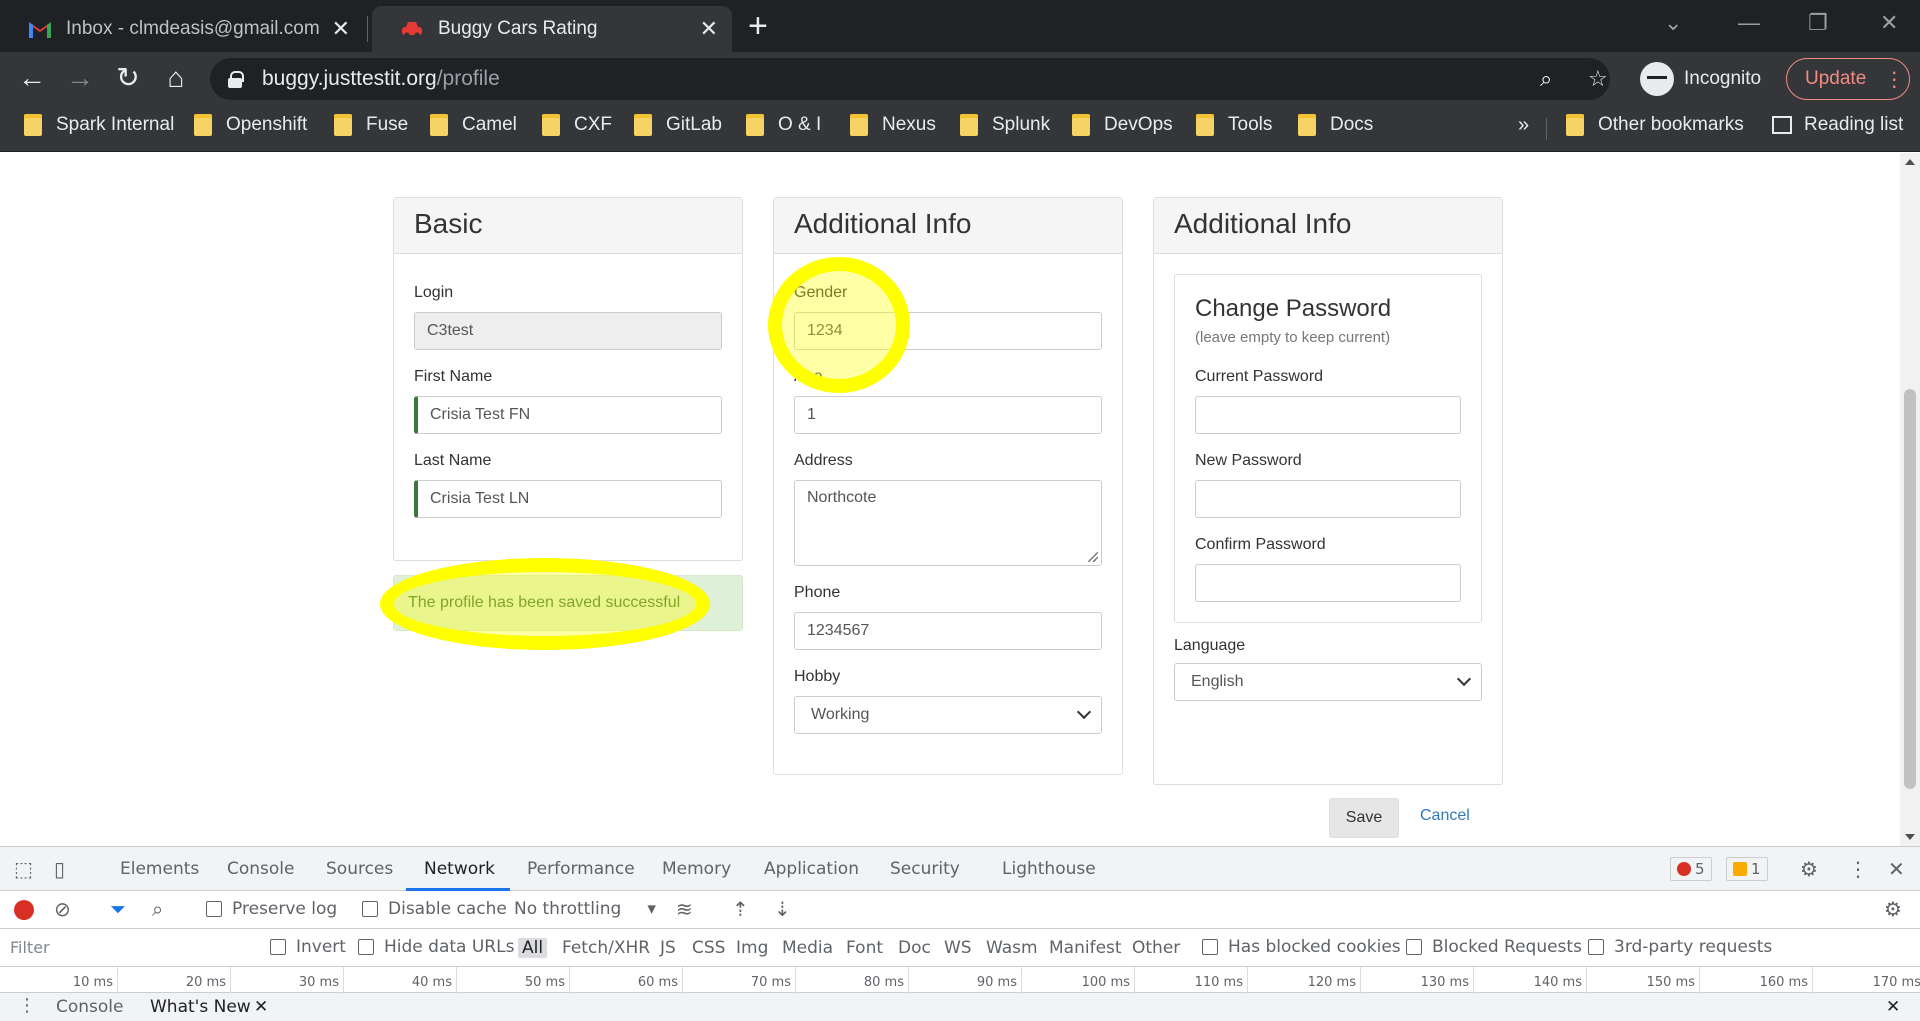 The image size is (1920, 1021). Describe the element at coordinates (182, 29) in the screenshot. I see `browser-tab-gmail: Inbox - clmdeasis@gmail.com - G ✕` at that location.